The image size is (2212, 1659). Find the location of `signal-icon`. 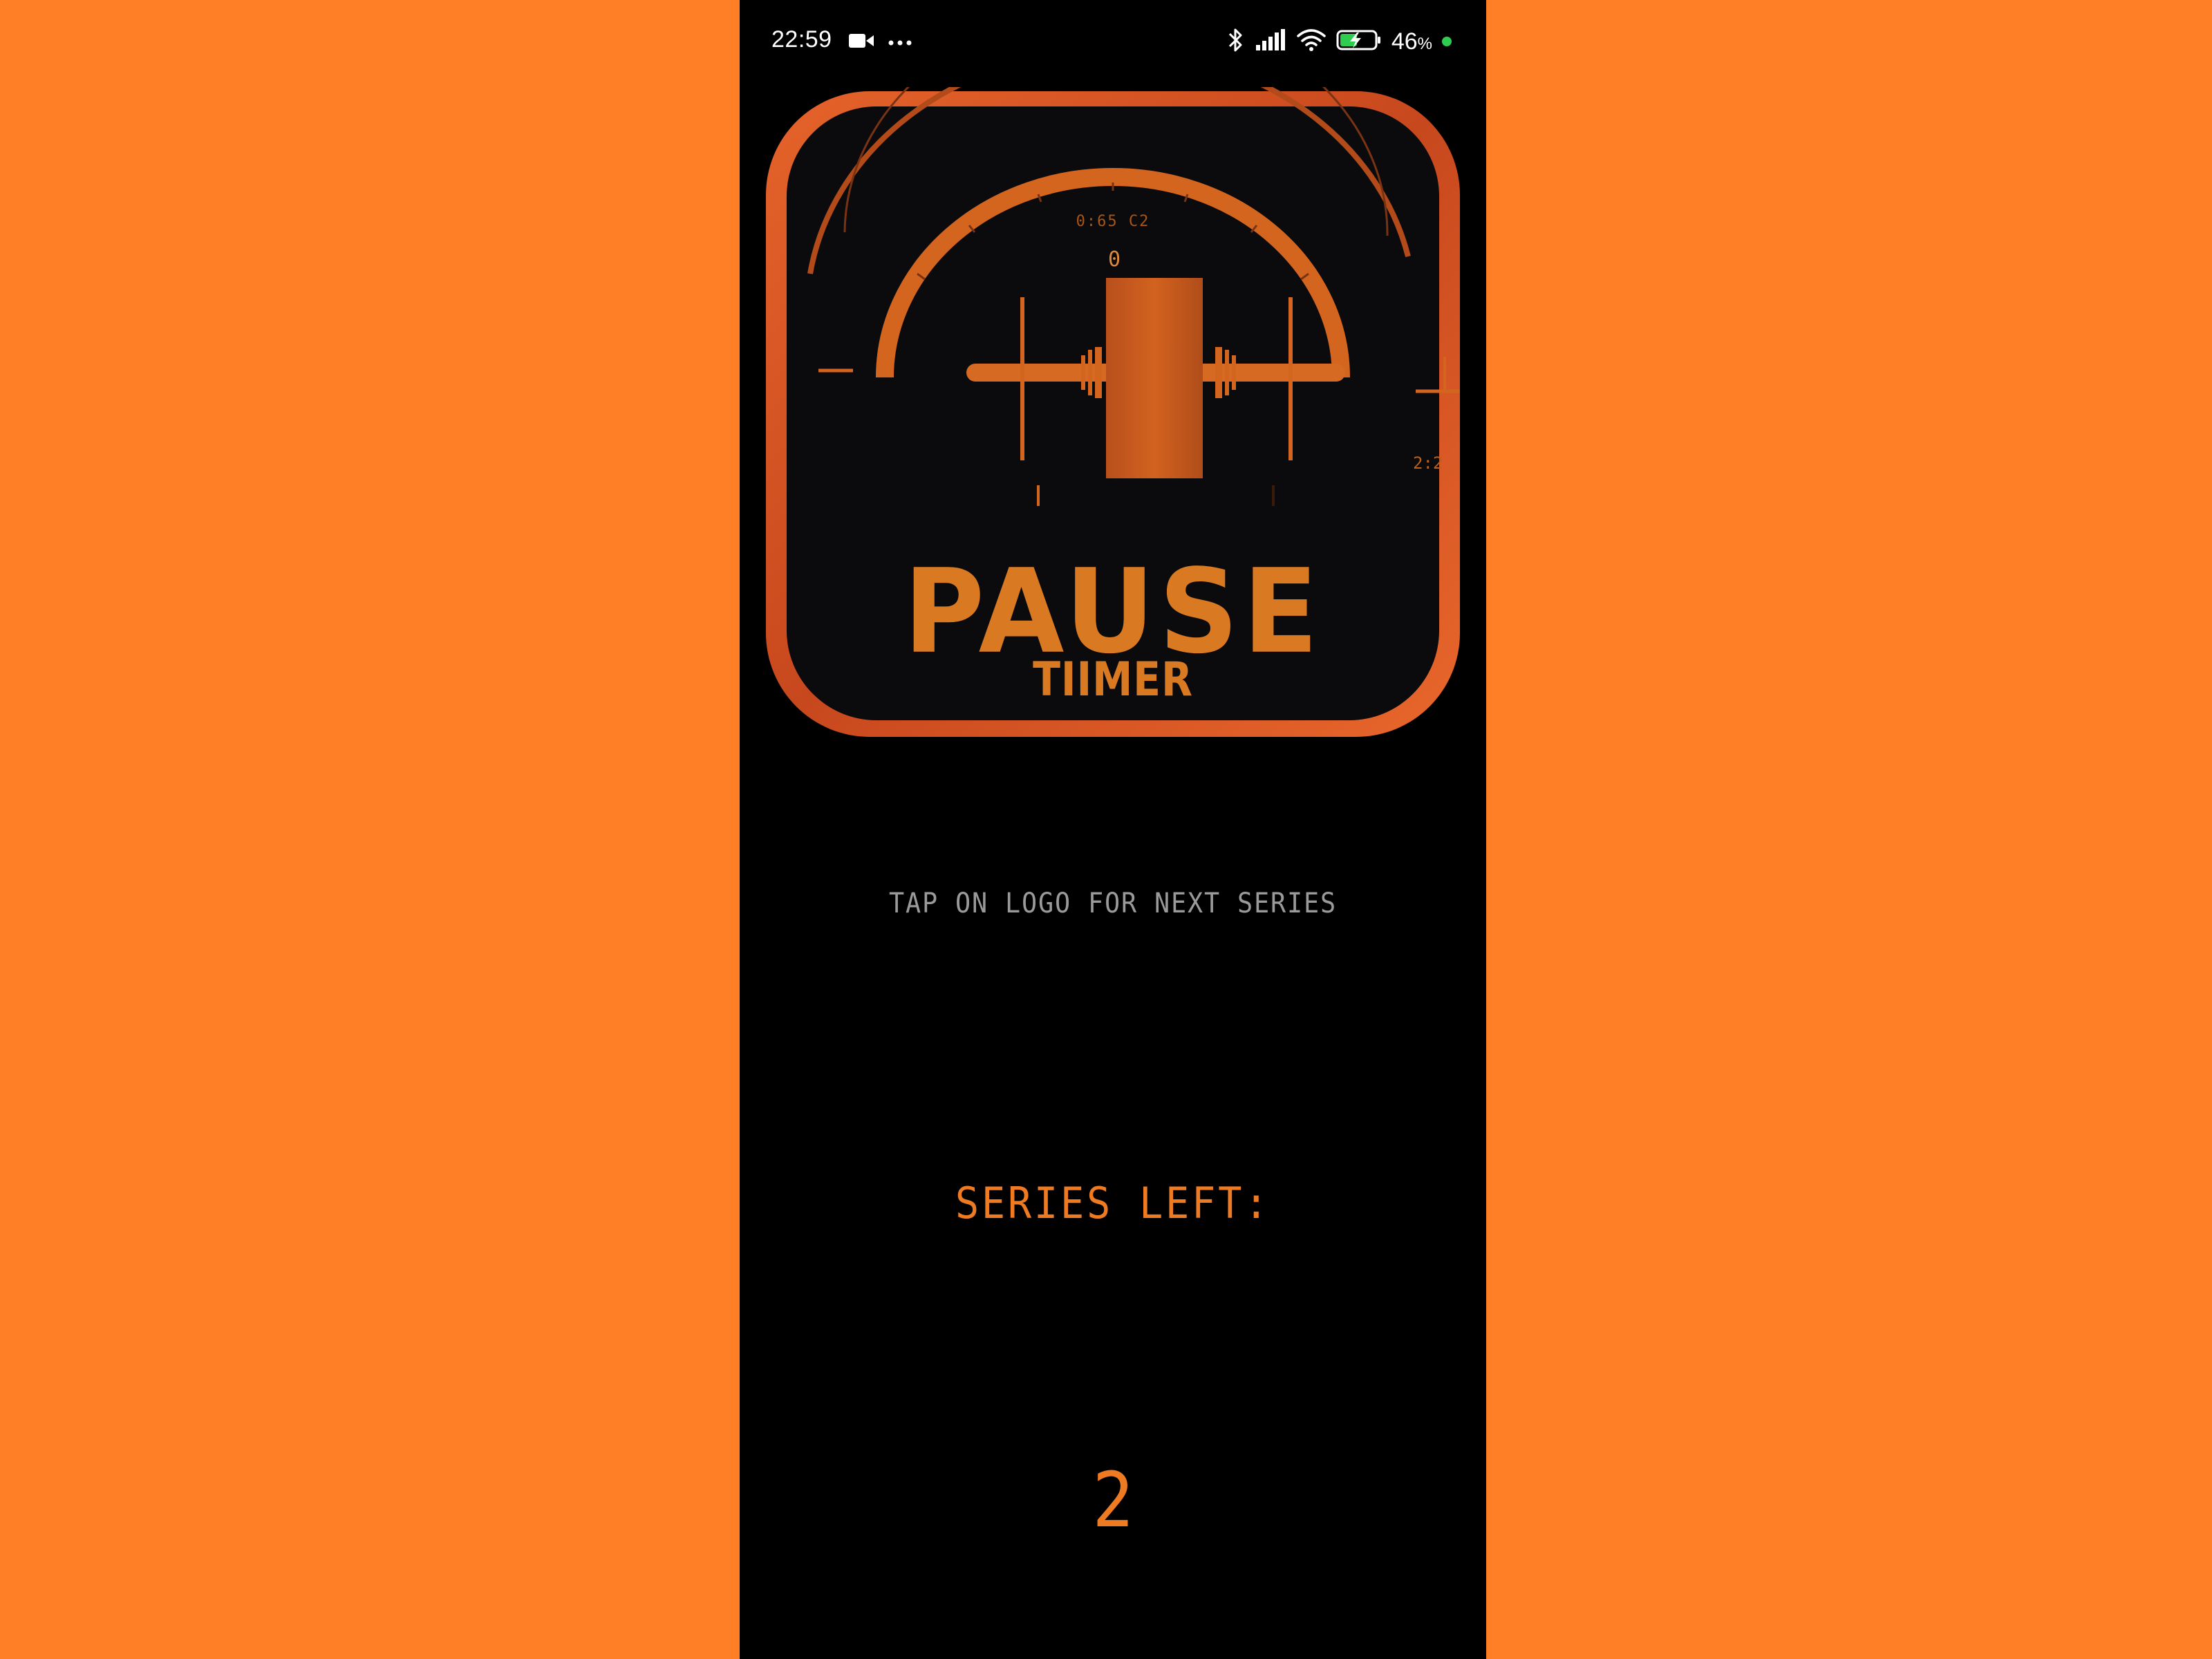

signal-icon is located at coordinates (1270, 41).